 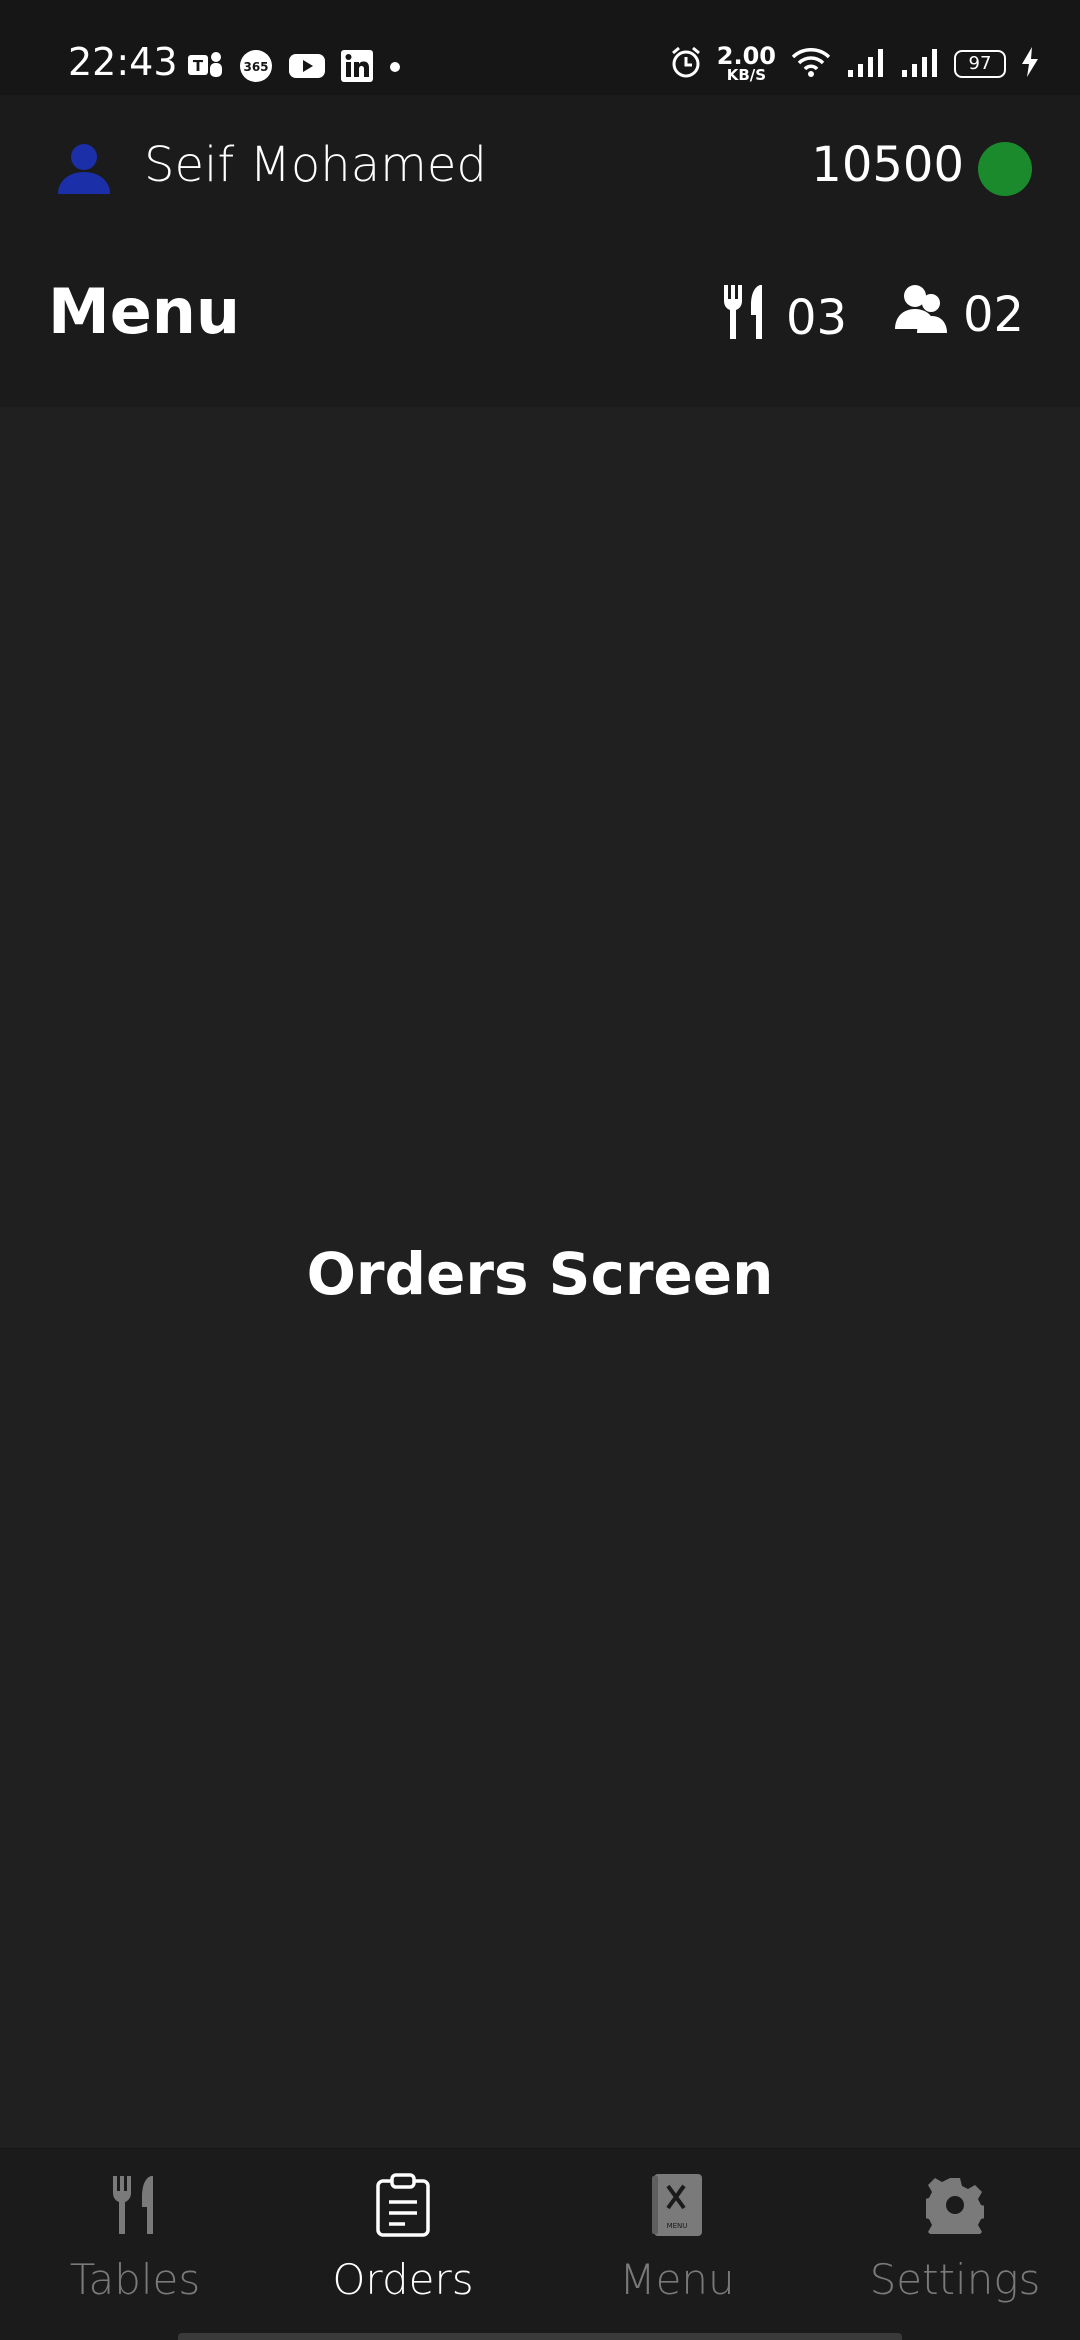 What do you see at coordinates (403, 2244) in the screenshot?
I see `nav-orders: Orders` at bounding box center [403, 2244].